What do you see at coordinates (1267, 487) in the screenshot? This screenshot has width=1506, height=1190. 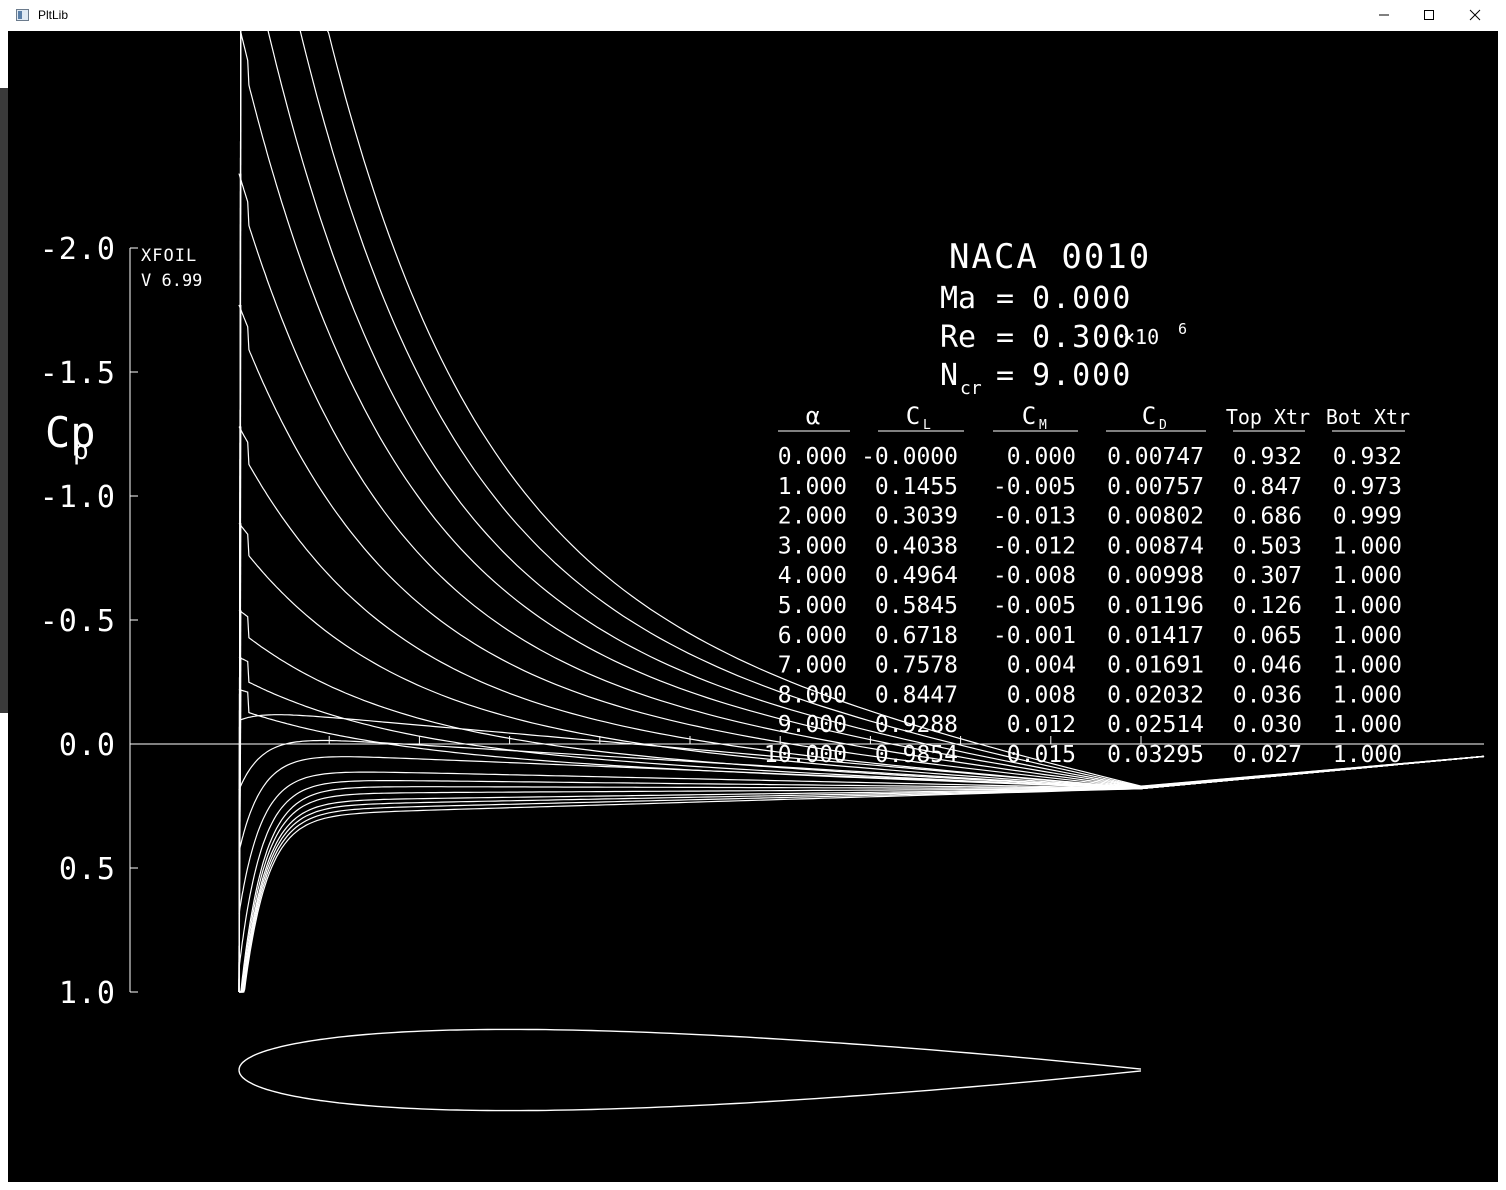 I see `table-cell: 0.847` at bounding box center [1267, 487].